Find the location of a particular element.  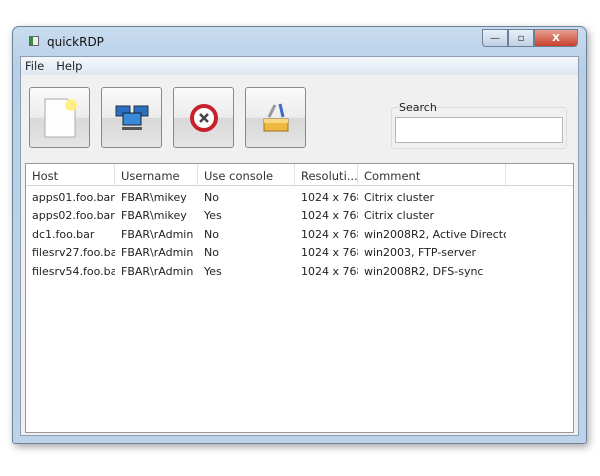

toolbox-icon is located at coordinates (275, 117).